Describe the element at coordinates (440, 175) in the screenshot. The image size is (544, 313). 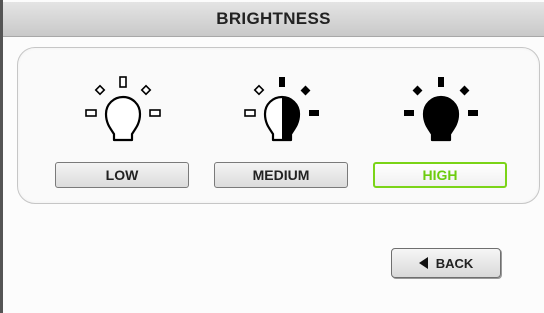
I see `high-button: HIGH` at that location.